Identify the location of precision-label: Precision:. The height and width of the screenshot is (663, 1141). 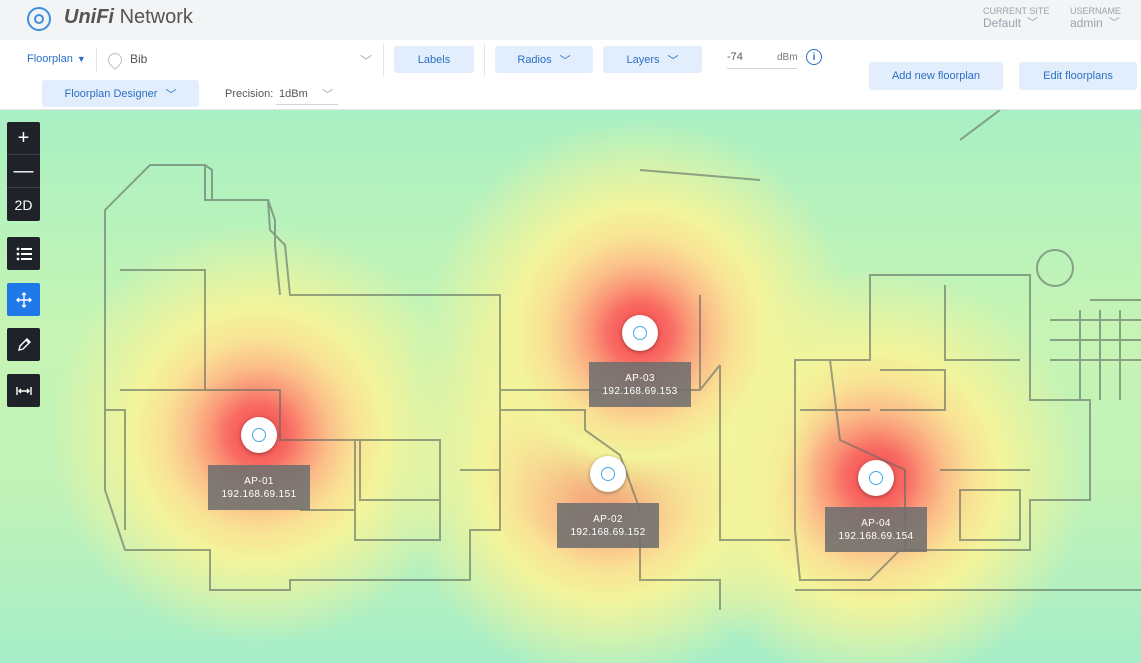
(249, 94).